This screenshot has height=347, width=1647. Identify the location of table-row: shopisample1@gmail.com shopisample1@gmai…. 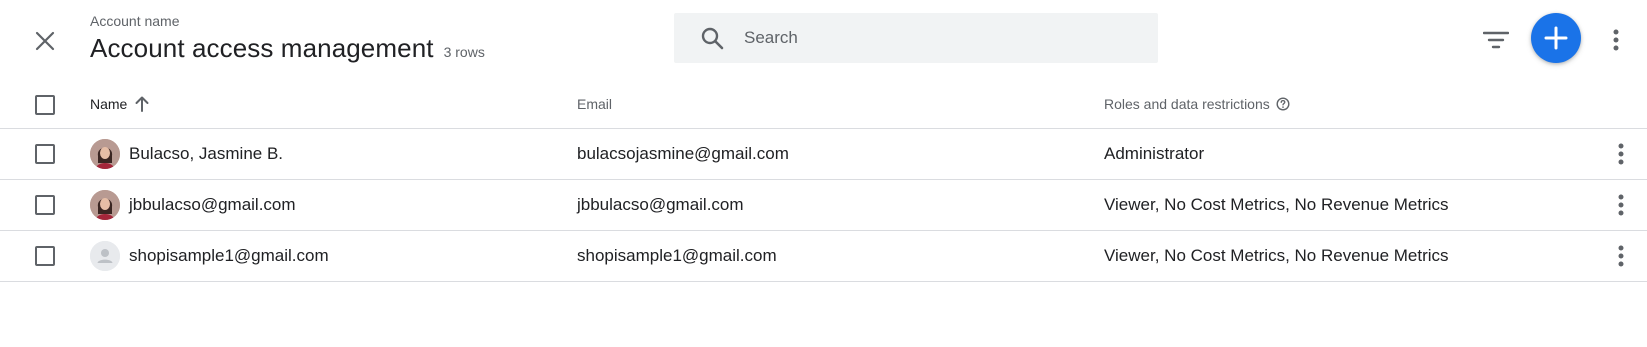
(823, 256).